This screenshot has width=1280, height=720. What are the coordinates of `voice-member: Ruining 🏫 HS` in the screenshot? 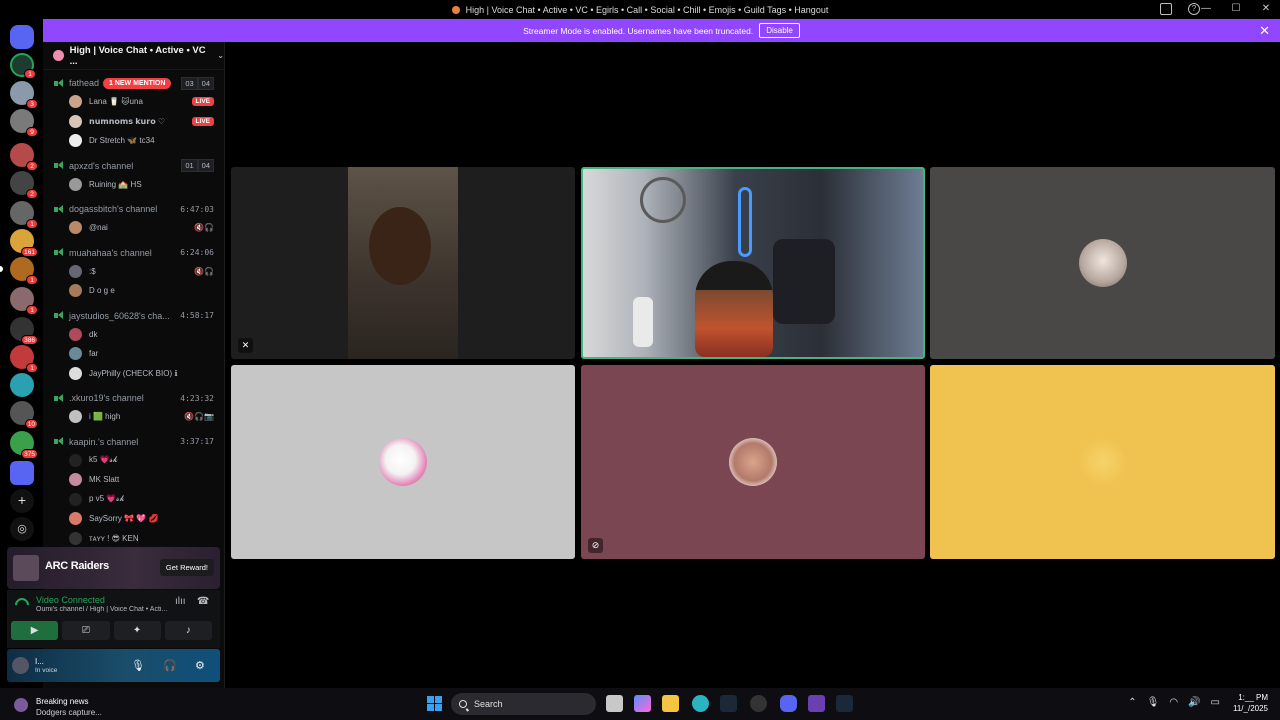 It's located at (133, 185).